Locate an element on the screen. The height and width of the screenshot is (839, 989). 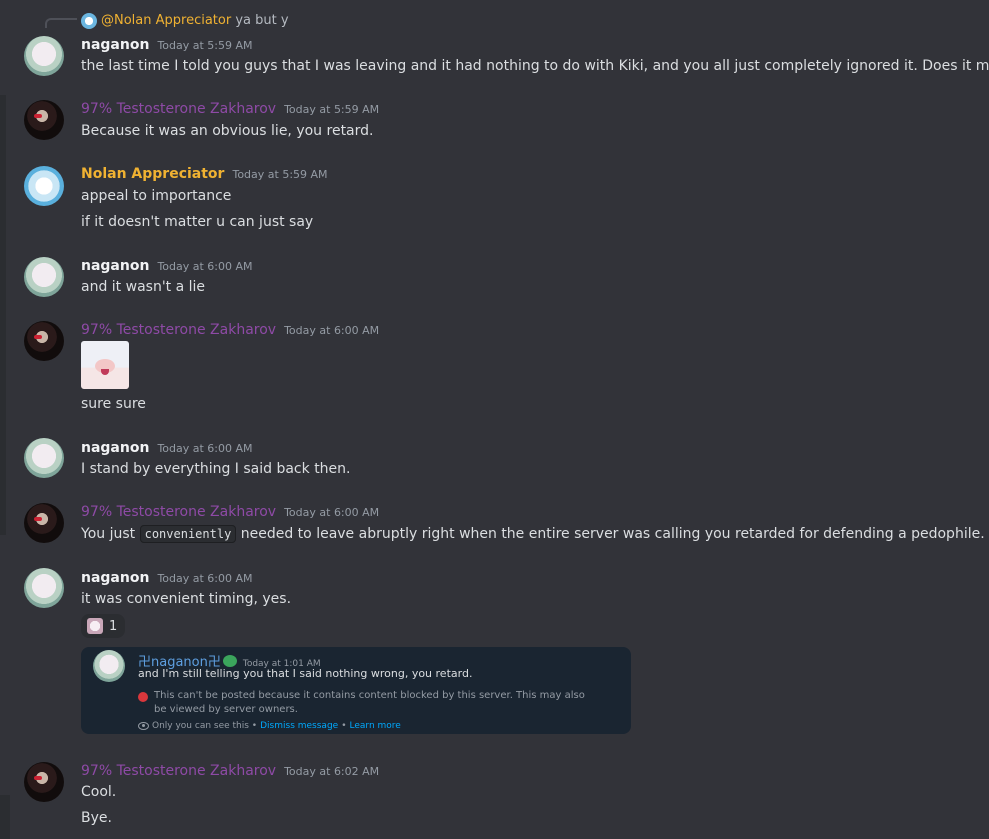
message-text: and it wasn't a lie is located at coordinates (143, 287).